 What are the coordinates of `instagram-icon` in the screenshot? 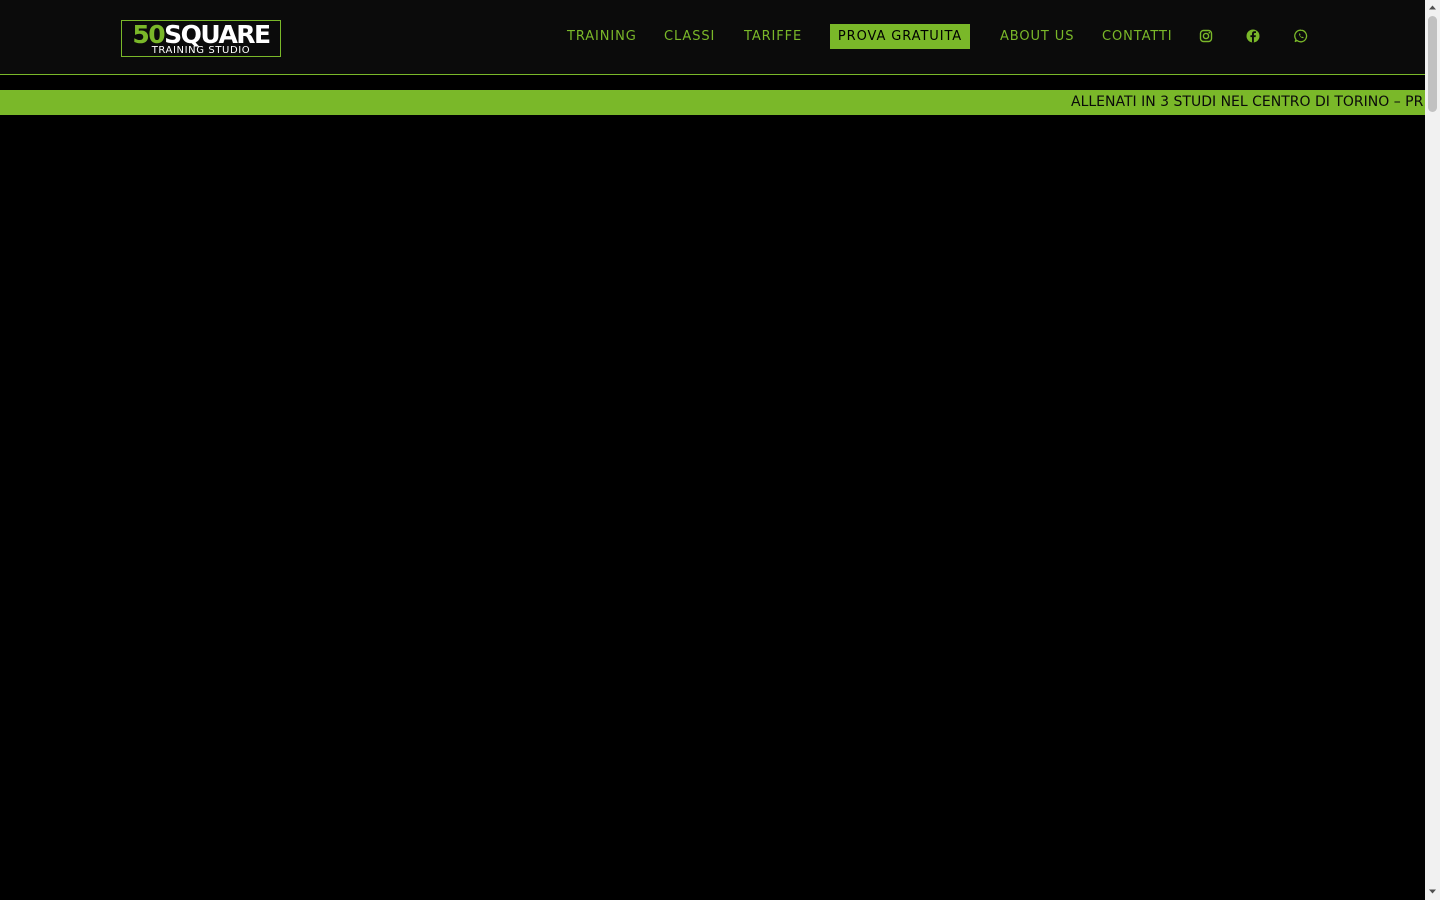 It's located at (1206, 36).